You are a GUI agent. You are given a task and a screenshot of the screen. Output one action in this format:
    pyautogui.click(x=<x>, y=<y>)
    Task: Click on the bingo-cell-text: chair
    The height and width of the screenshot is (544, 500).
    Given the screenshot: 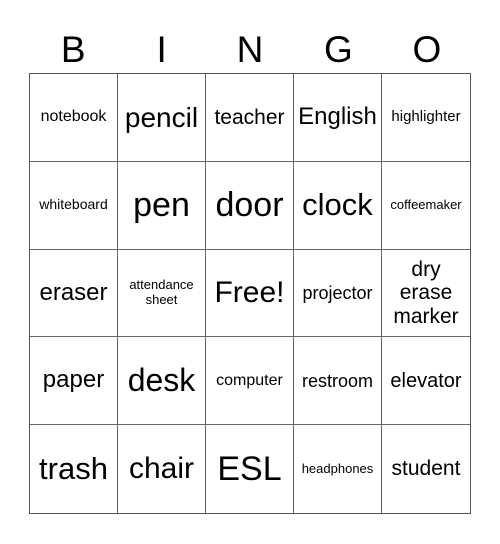 What is the action you would take?
    pyautogui.click(x=161, y=469)
    